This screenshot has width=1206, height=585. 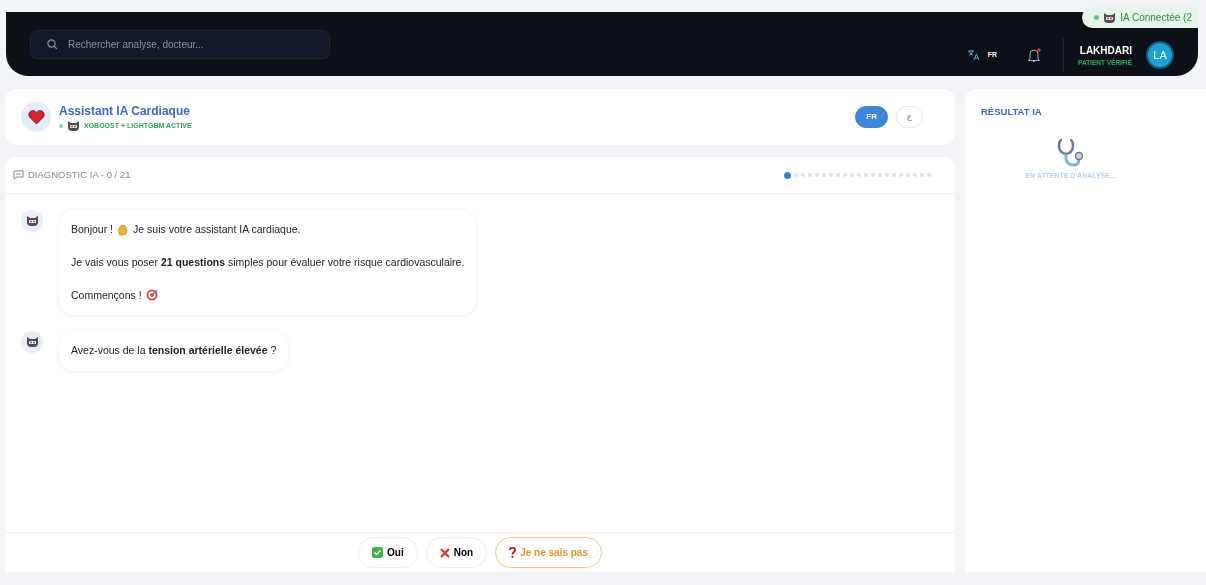 I want to click on language-toggle: ع, so click(x=909, y=117).